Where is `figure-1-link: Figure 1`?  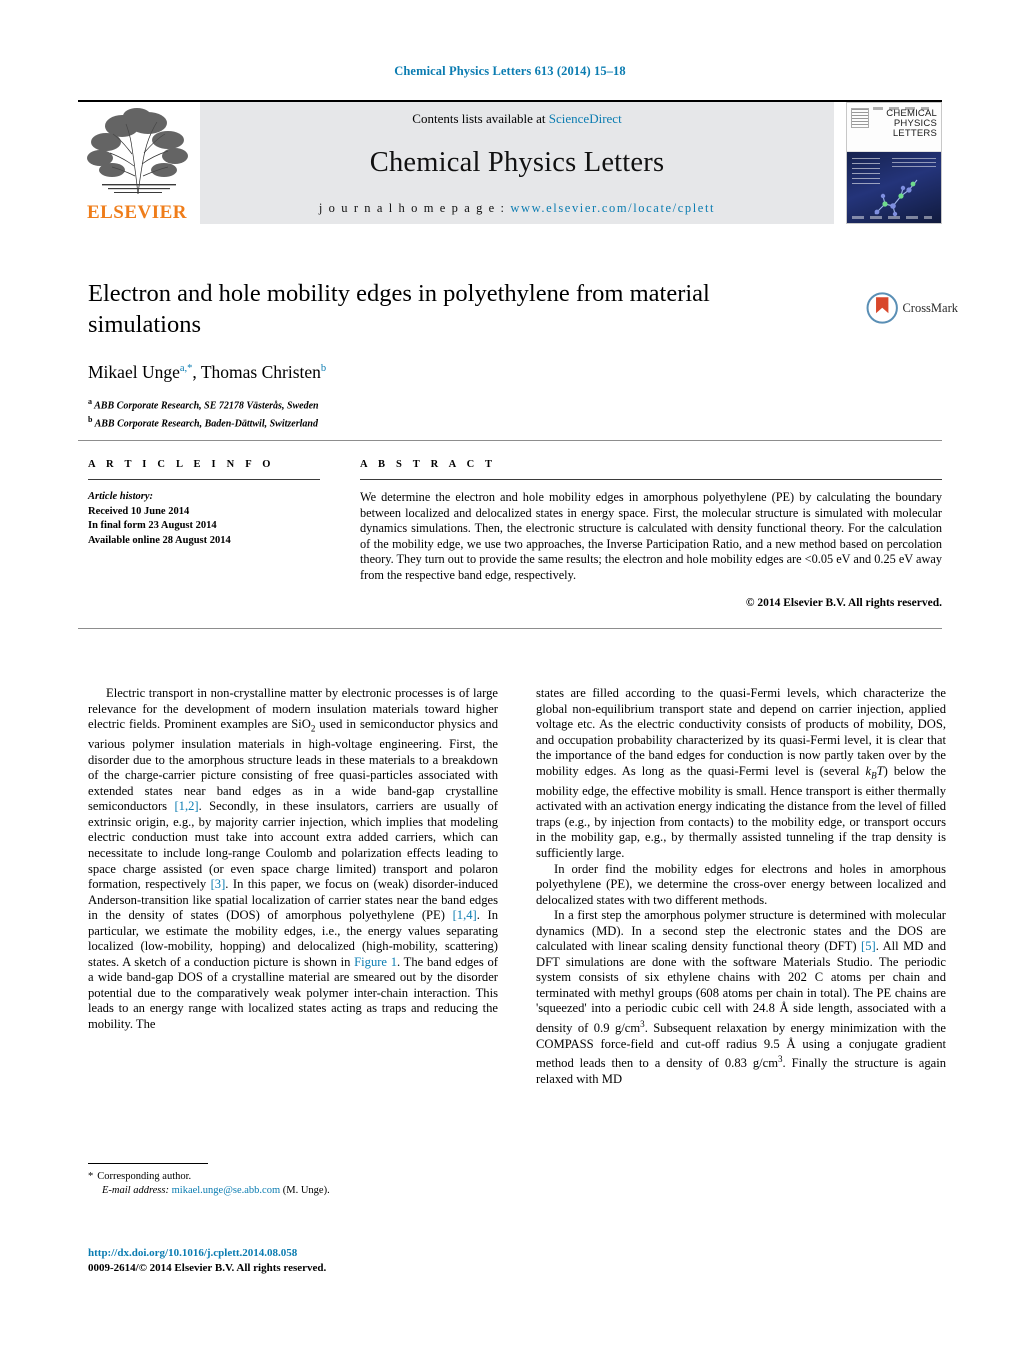
figure-1-link: Figure 1 is located at coordinates (375, 962).